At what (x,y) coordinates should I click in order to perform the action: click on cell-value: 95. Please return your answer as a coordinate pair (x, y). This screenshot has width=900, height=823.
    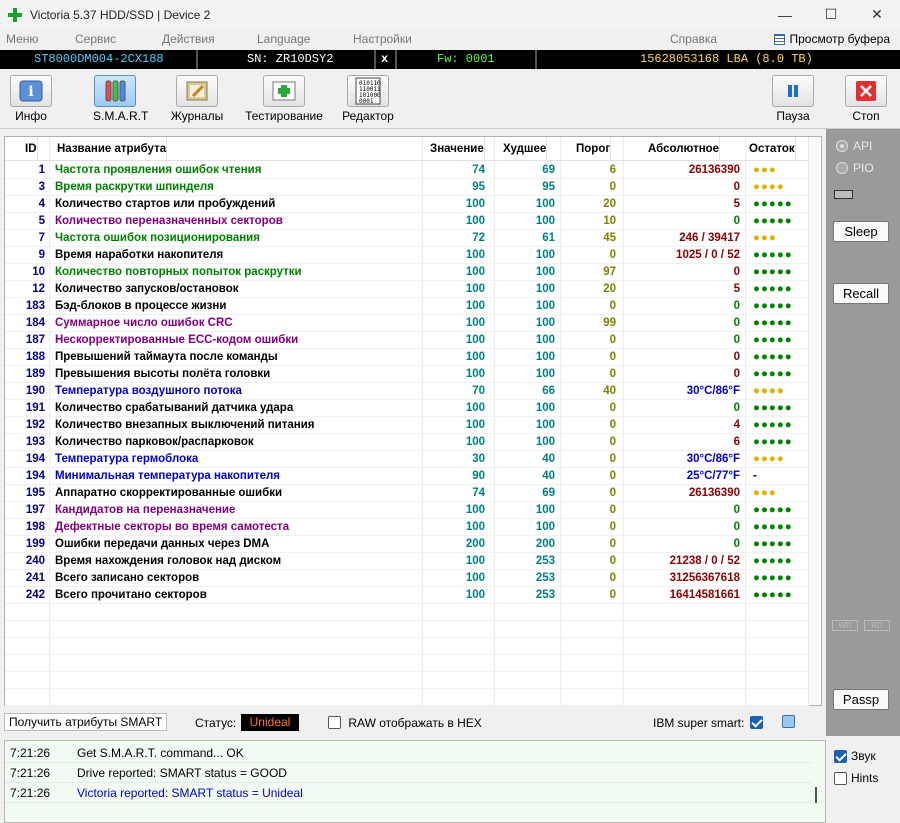
    Looking at the image, I should click on (478, 187).